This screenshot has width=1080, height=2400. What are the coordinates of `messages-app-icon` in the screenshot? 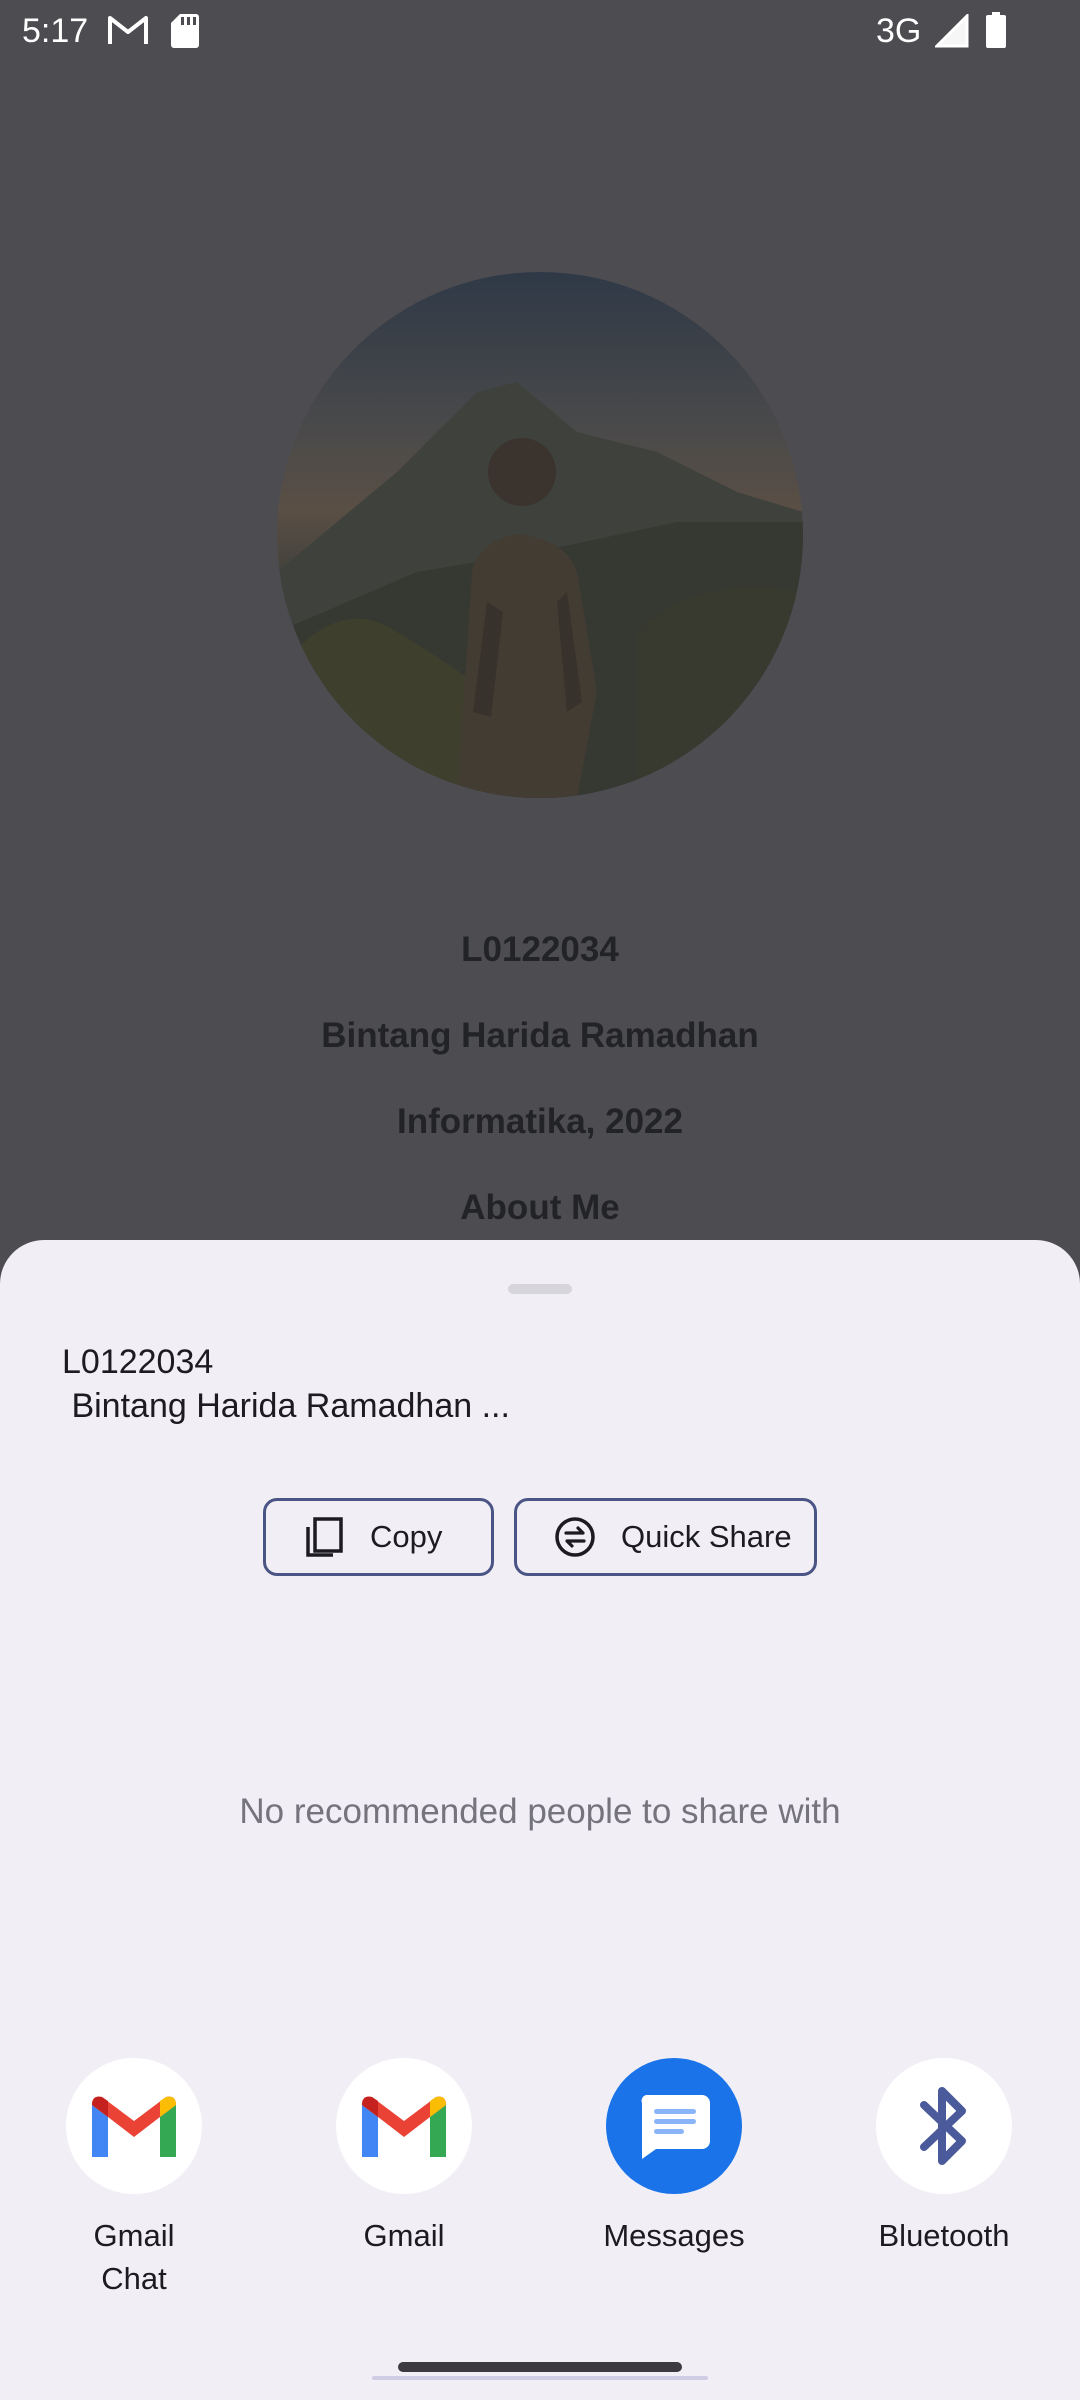 It's located at (674, 2126).